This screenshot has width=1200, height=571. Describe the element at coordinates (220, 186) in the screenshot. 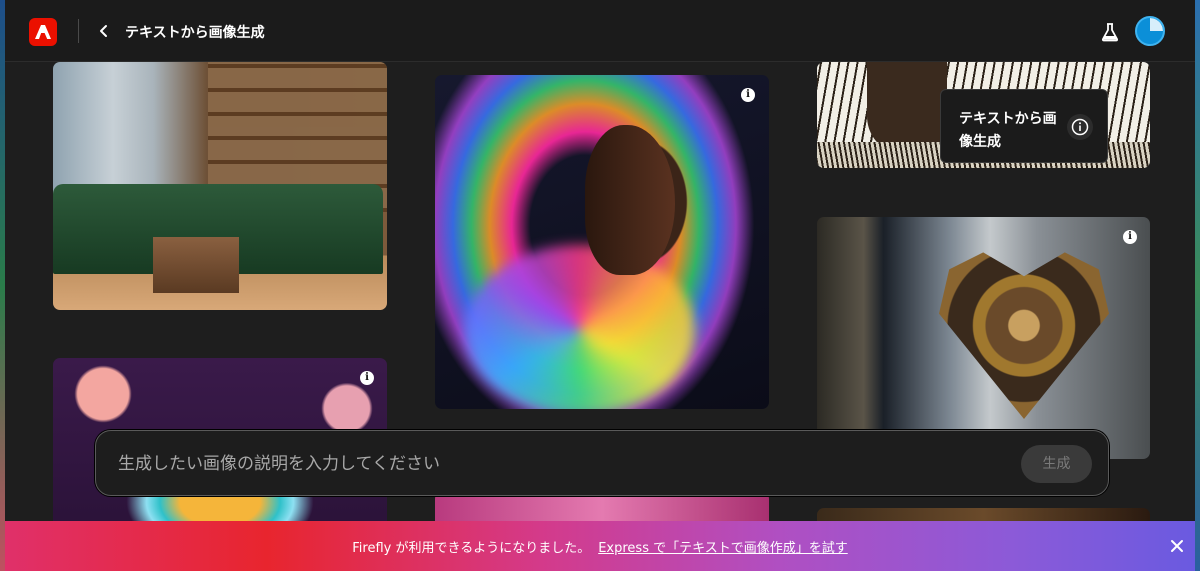

I see `gallery-image-living-room` at that location.